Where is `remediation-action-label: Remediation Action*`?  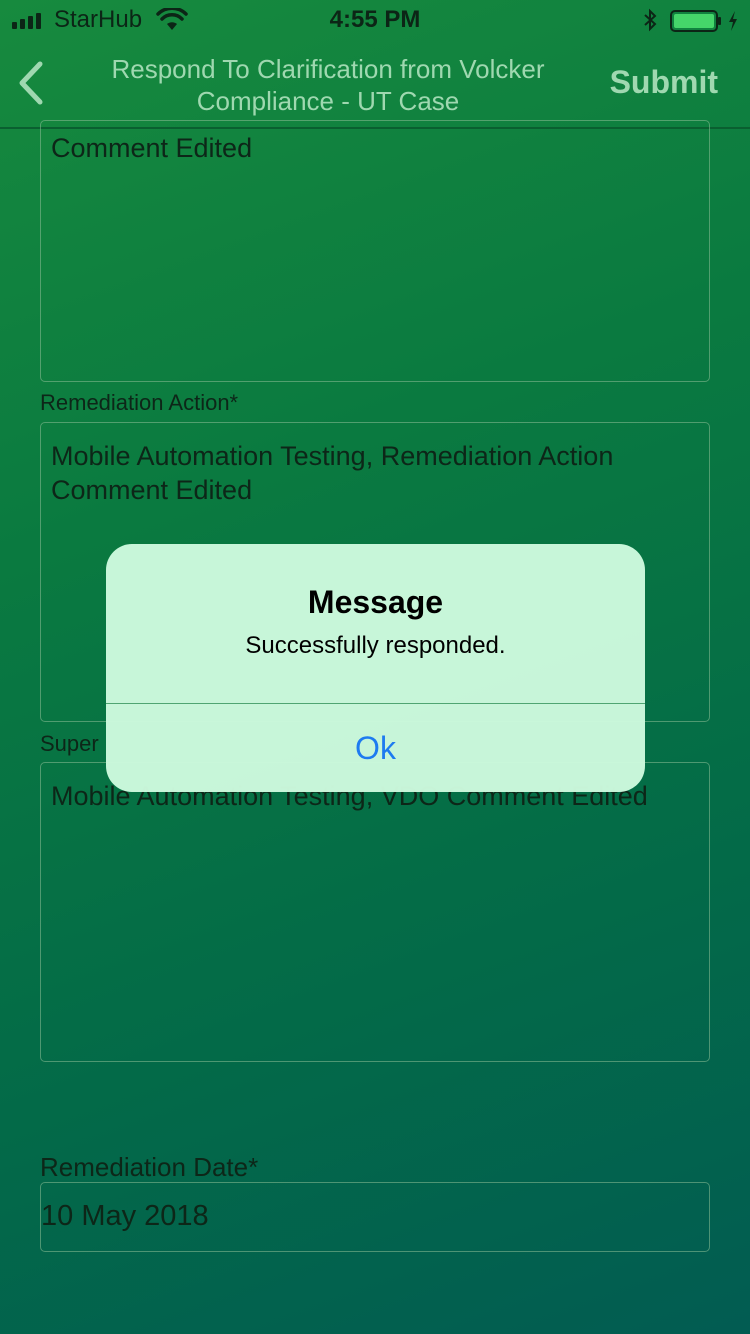
remediation-action-label: Remediation Action* is located at coordinates (139, 402).